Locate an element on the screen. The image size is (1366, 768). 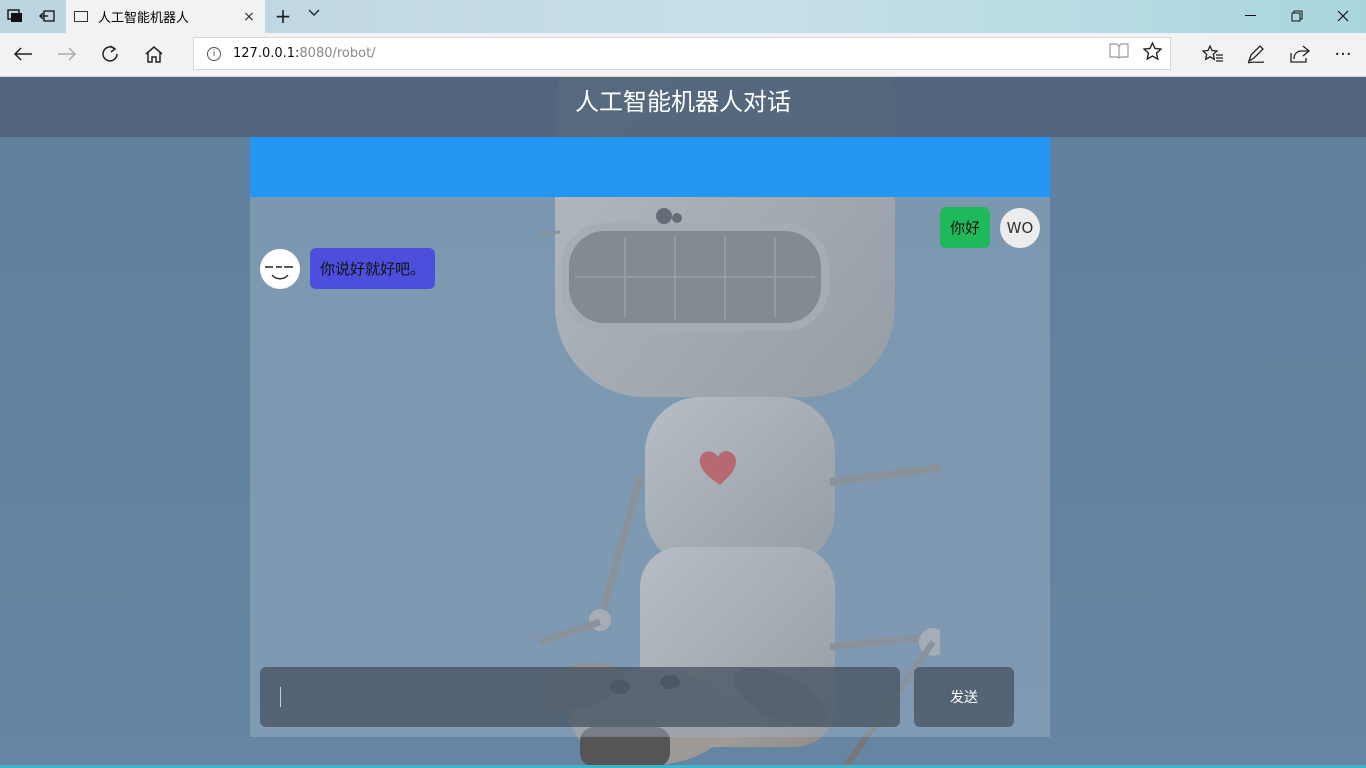
home-button is located at coordinates (154, 54).